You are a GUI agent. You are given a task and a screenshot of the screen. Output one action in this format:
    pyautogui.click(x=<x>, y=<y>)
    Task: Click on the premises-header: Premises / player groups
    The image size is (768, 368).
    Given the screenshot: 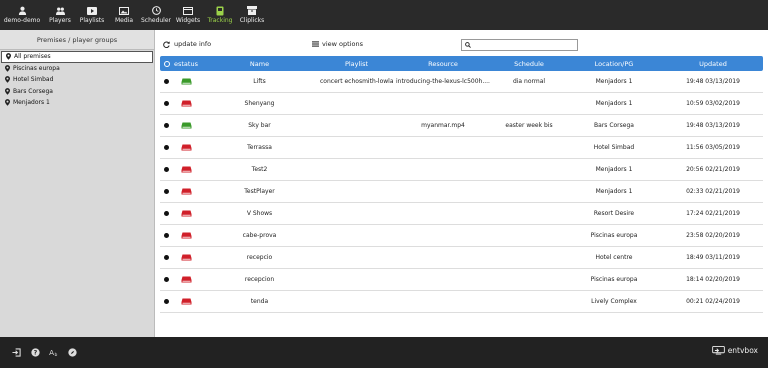 What is the action you would take?
    pyautogui.click(x=77, y=40)
    